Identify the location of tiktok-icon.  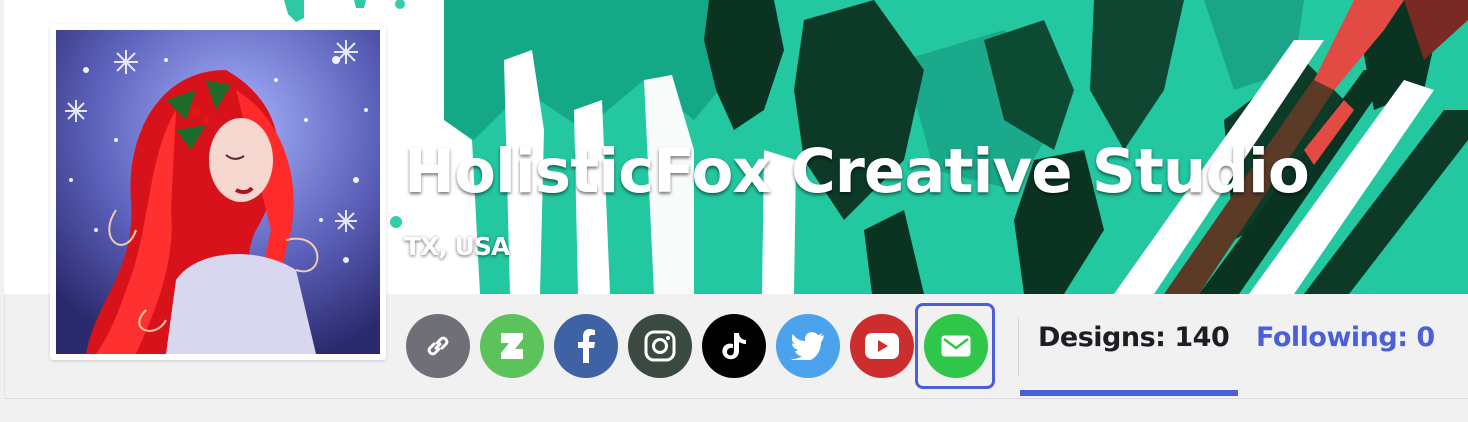
(734, 346).